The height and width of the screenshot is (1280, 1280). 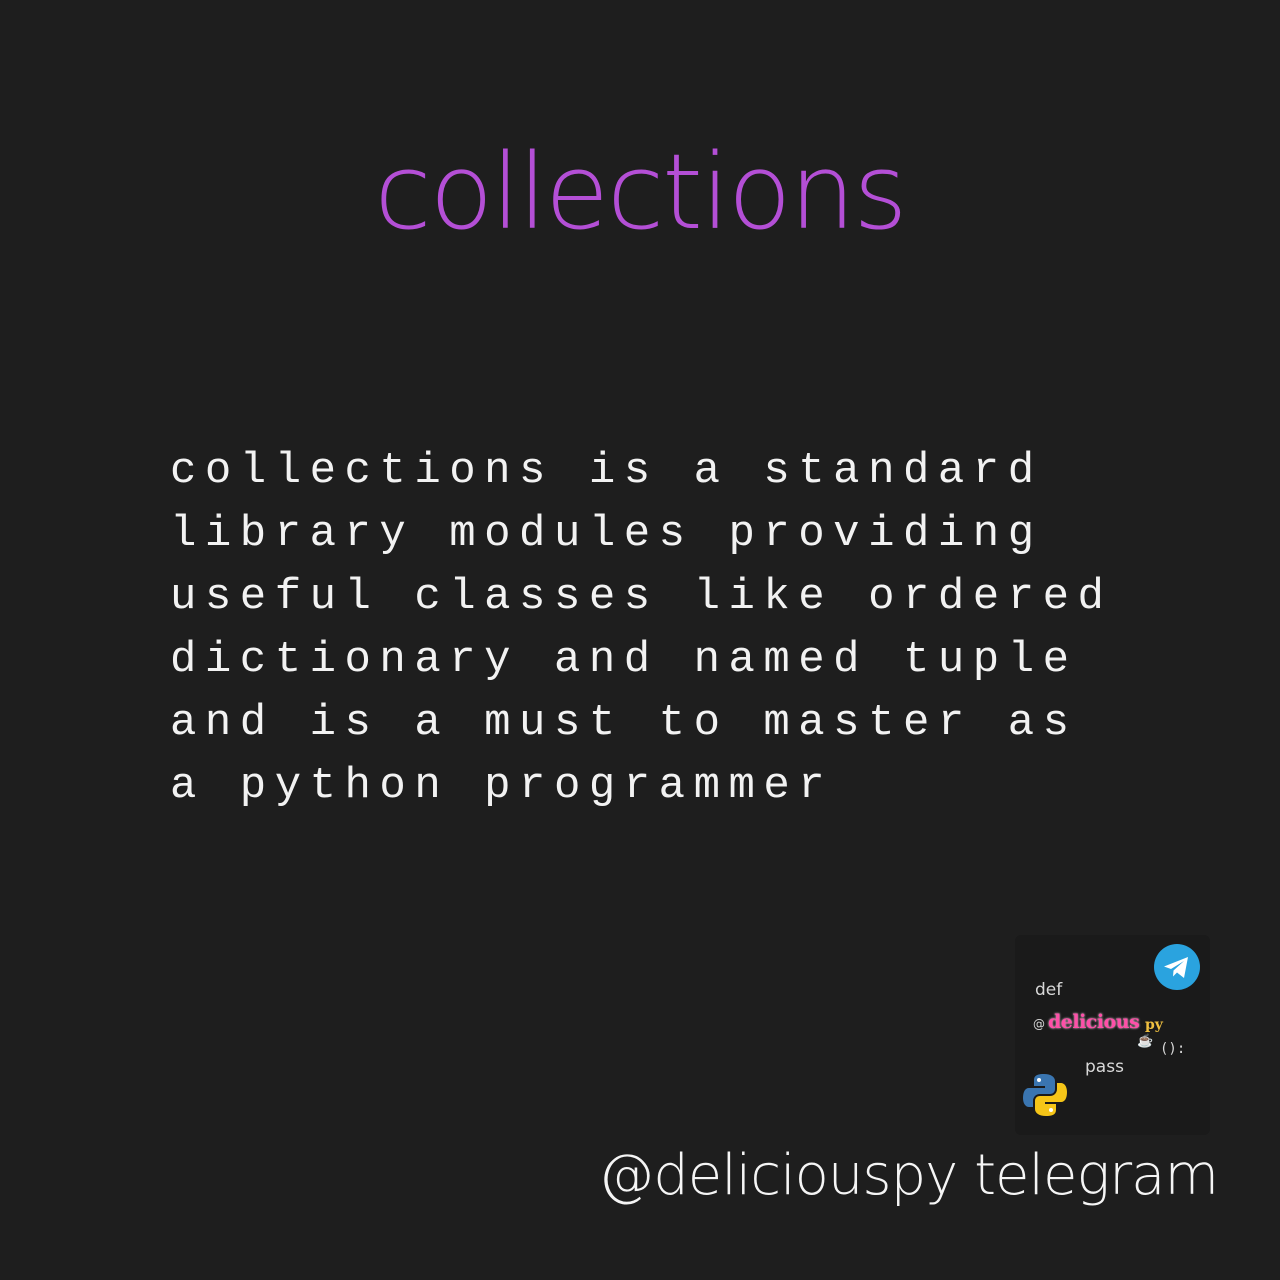 I want to click on description-line: a python programmer, so click(x=502, y=786).